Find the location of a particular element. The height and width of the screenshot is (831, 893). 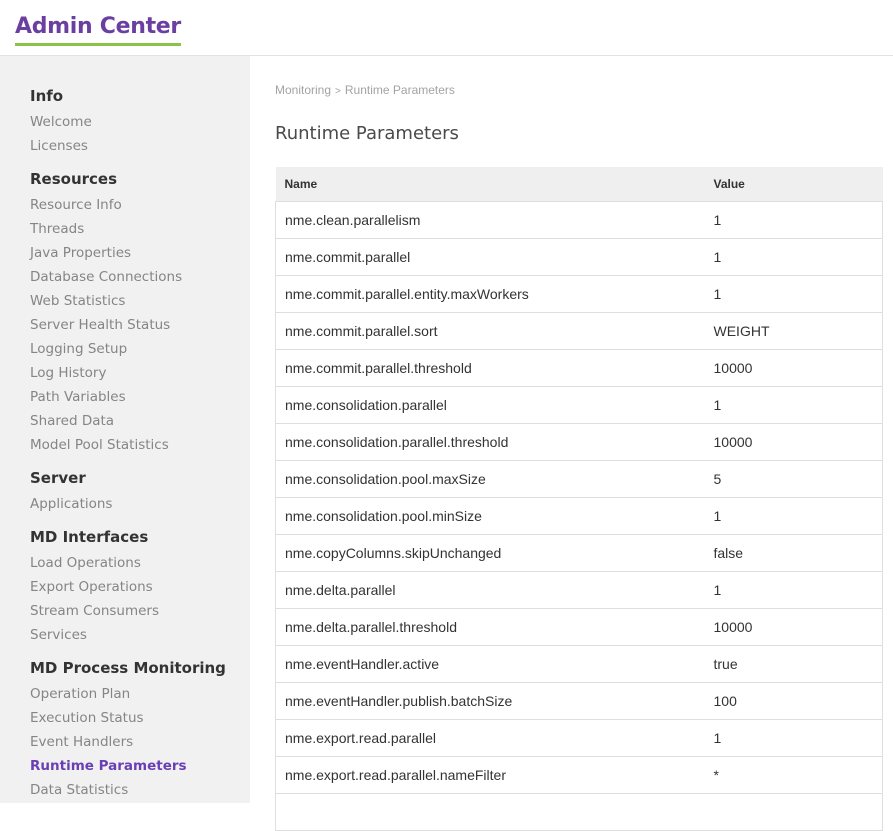

table-row: nme.eventHandler.active true is located at coordinates (579, 664).